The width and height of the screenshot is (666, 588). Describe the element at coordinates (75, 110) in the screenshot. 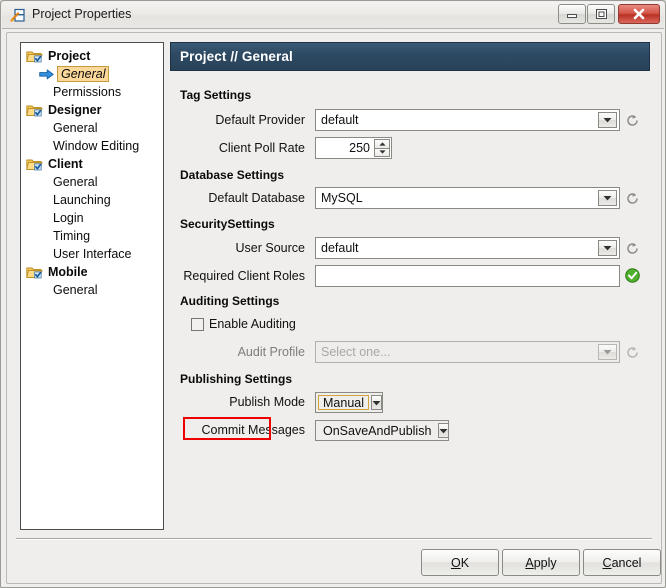

I see `tree-group-designer-label: Designer` at that location.